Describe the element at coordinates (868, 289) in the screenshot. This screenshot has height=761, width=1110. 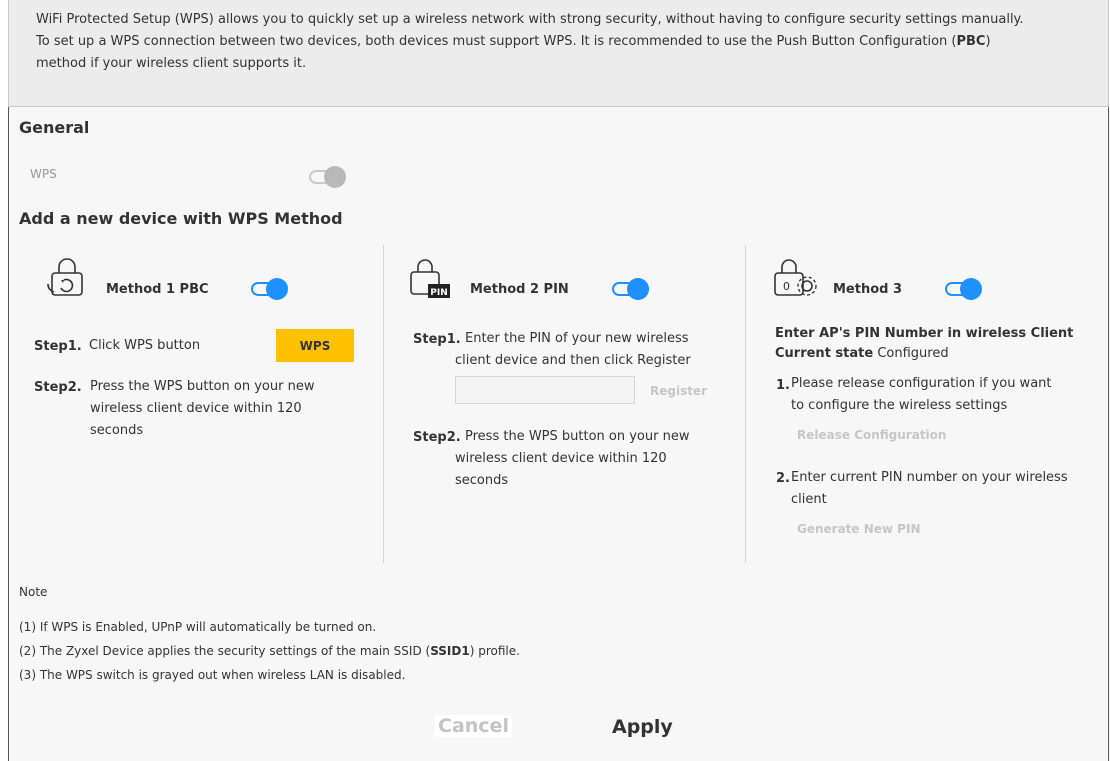
I see `method-3-title: Method 3` at that location.